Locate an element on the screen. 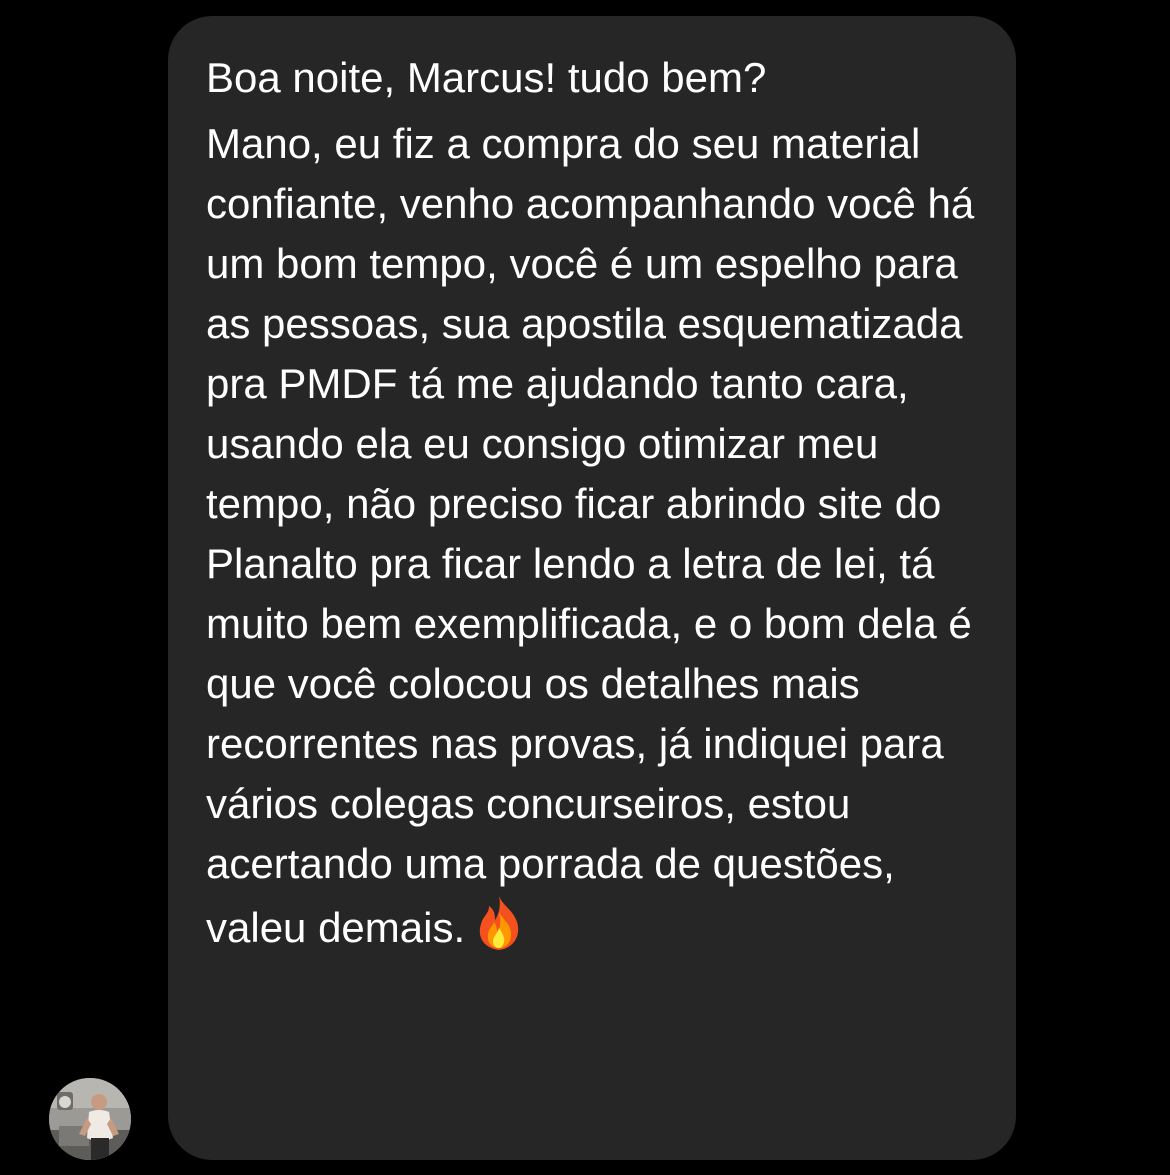  profile-photo-icon is located at coordinates (90, 1119).